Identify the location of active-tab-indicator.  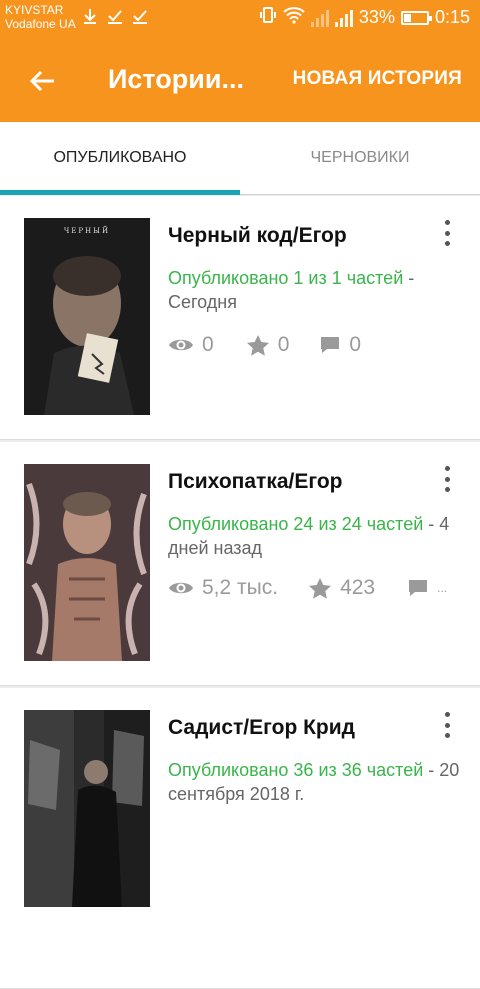
(120, 192).